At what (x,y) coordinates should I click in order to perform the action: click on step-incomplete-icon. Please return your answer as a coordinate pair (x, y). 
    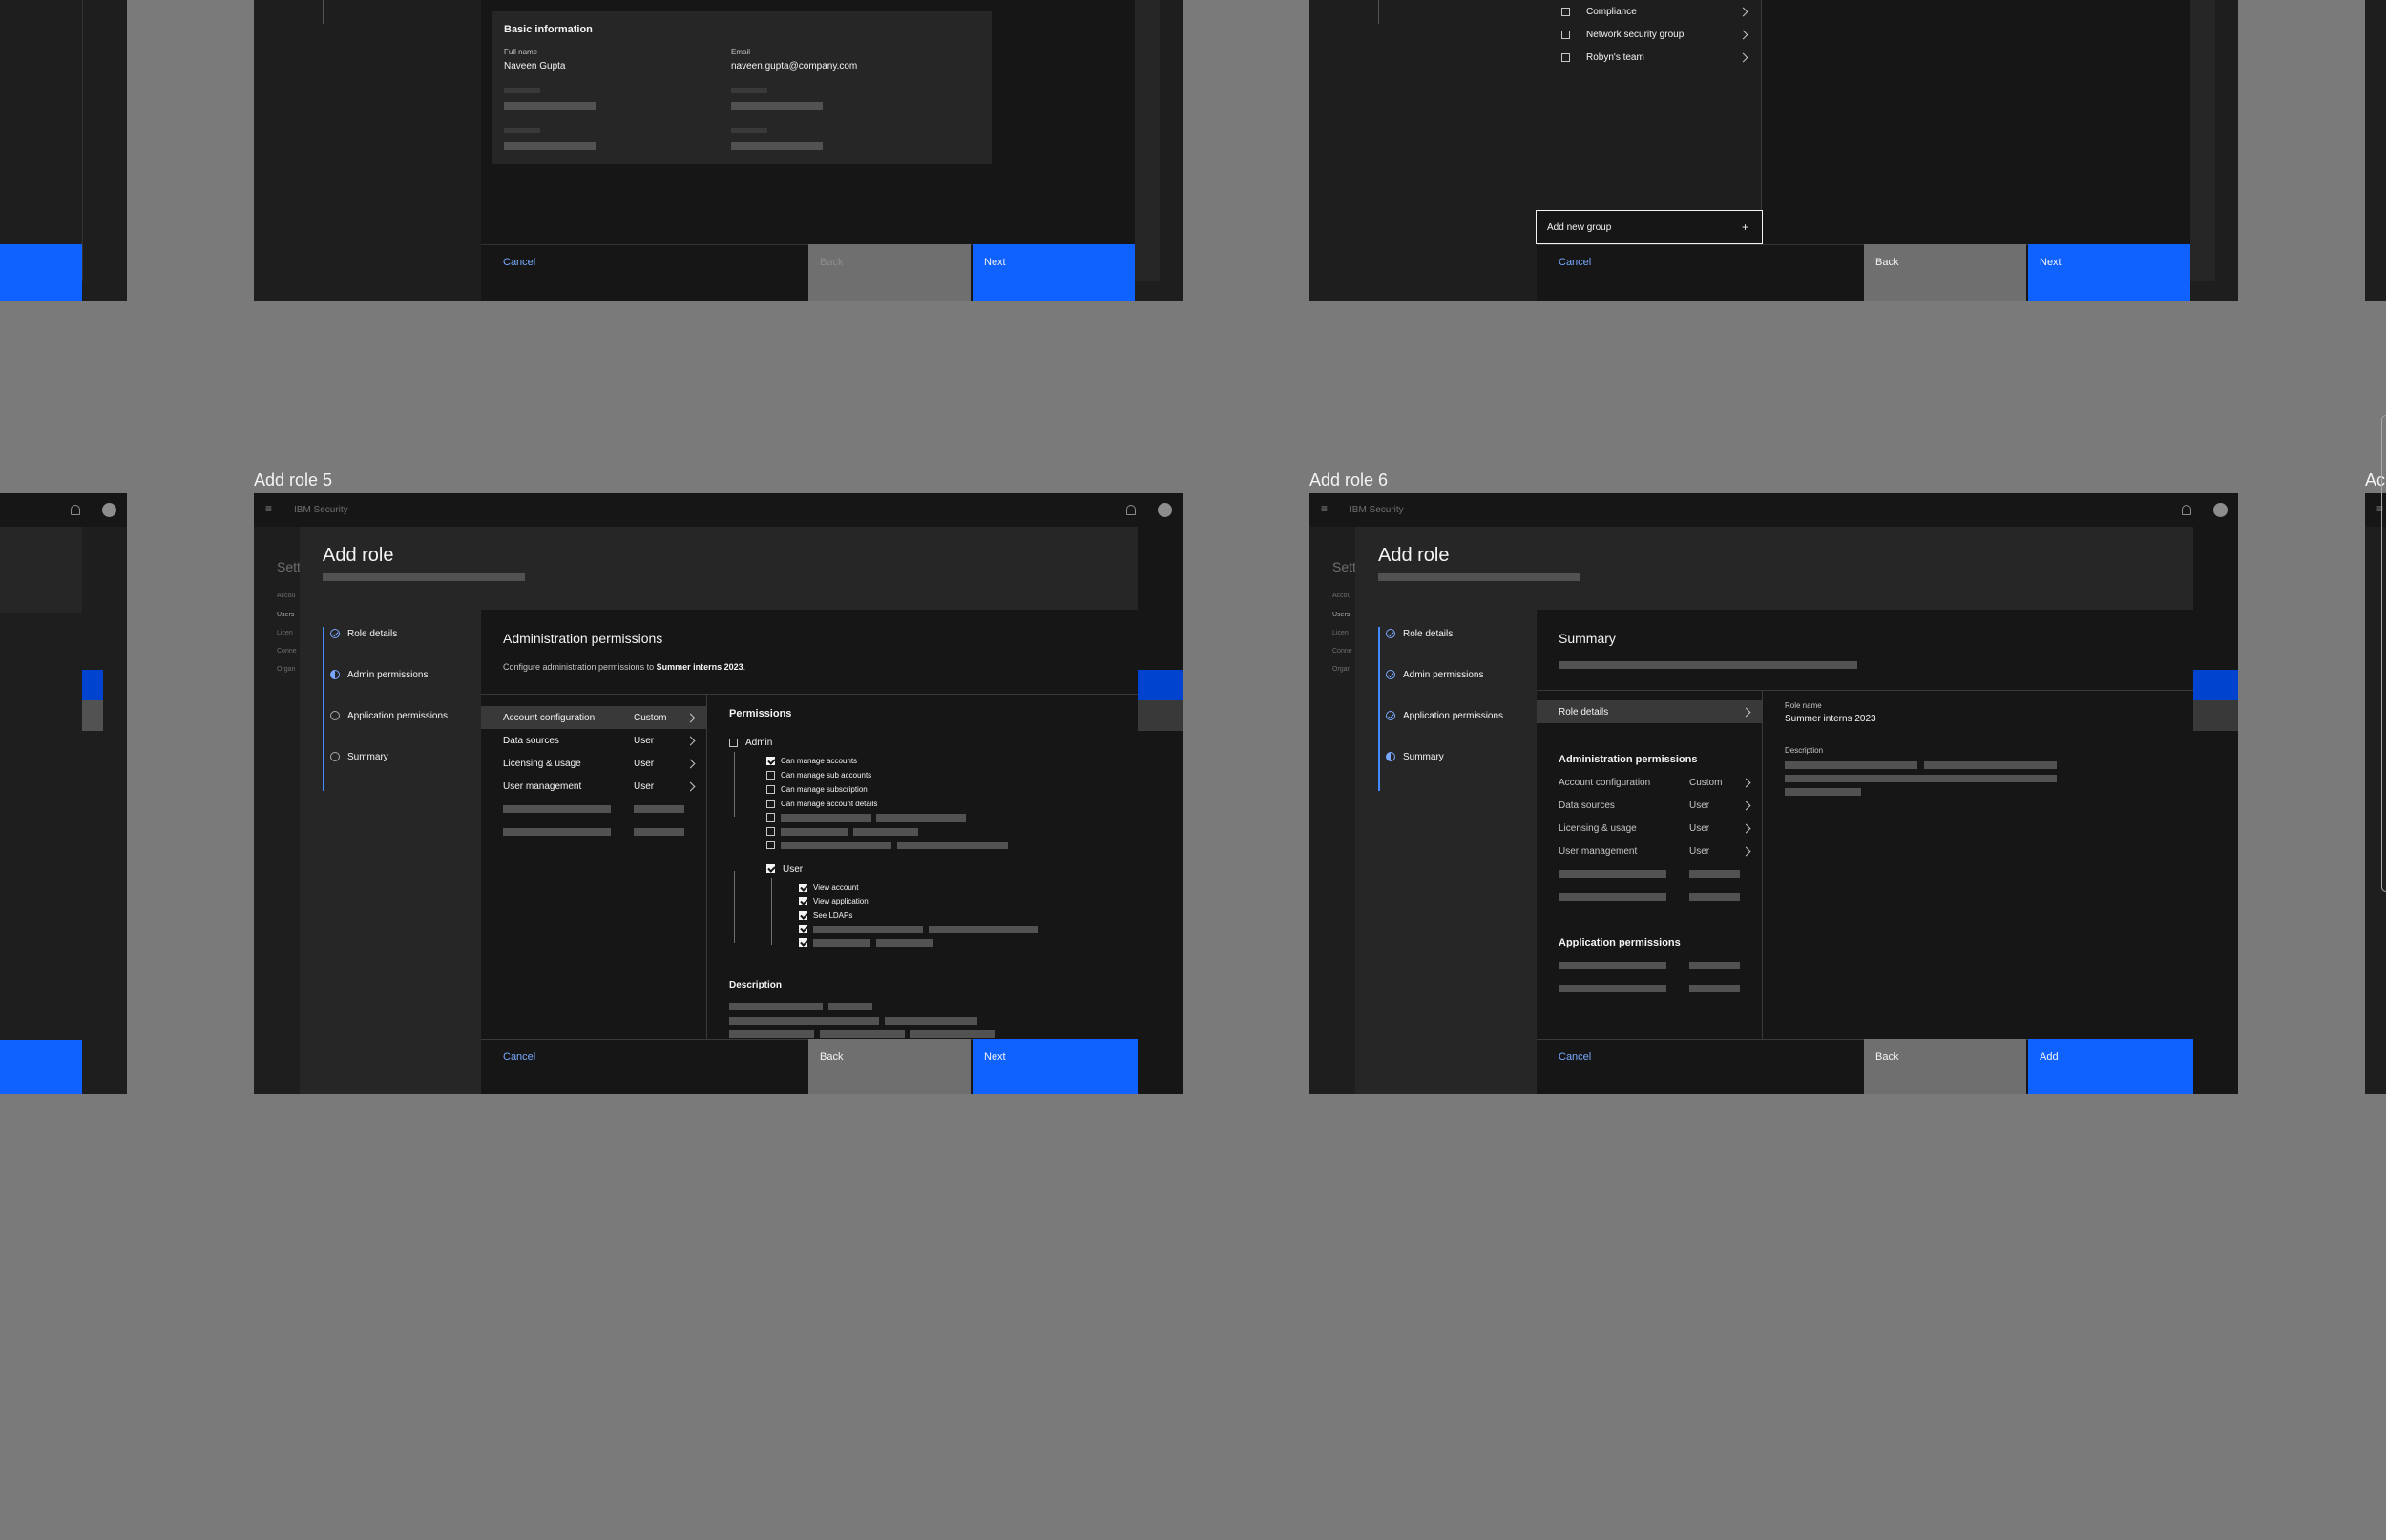
    Looking at the image, I should click on (335, 716).